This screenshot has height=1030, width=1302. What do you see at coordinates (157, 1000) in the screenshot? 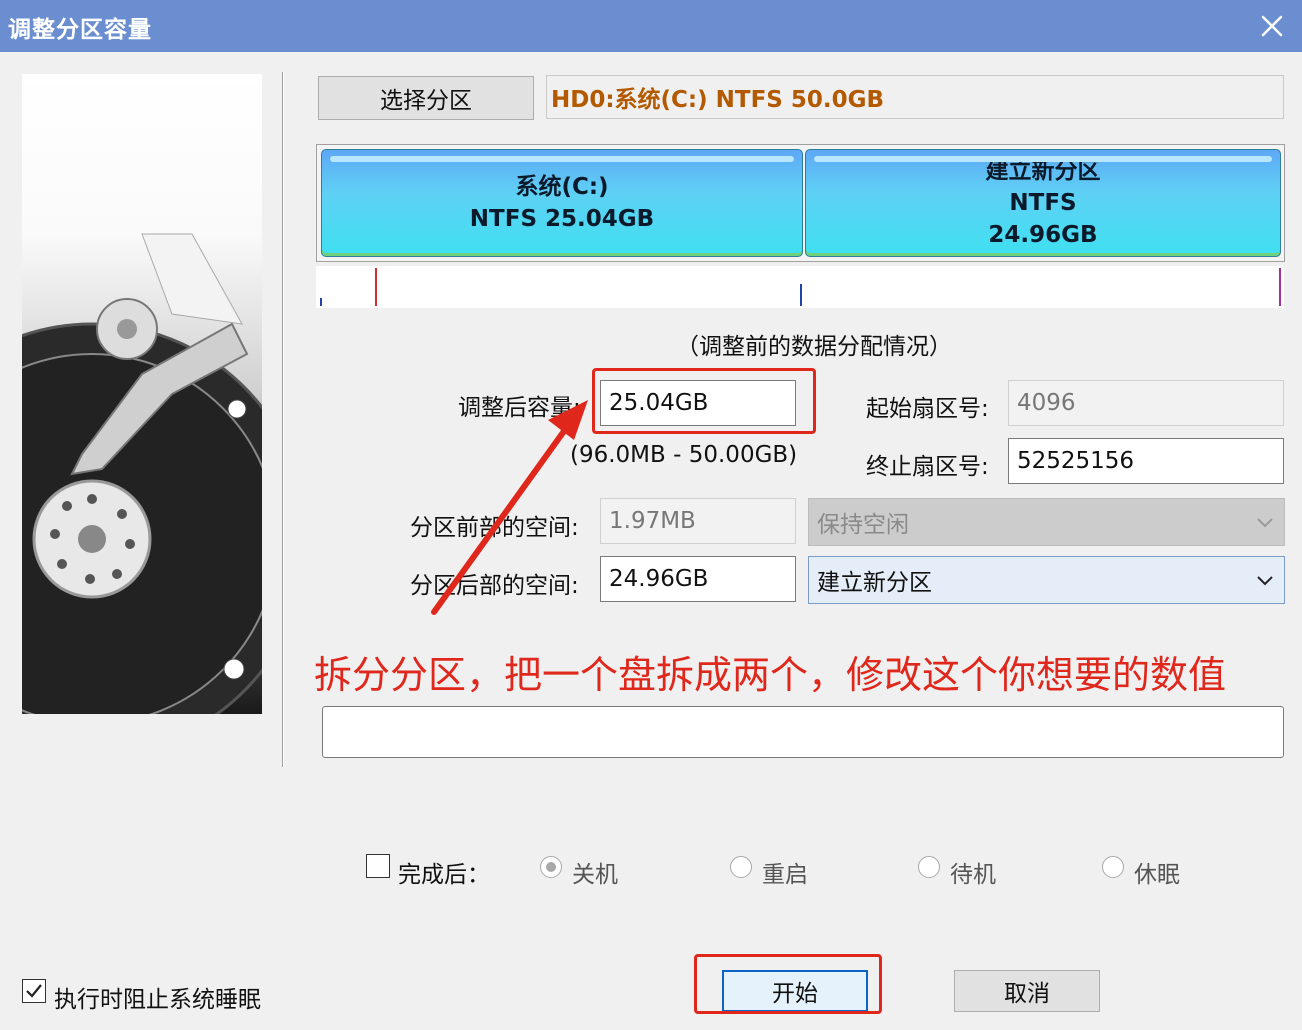
I see `prevent-sleep-label: 执行时阻止系统睡眠` at bounding box center [157, 1000].